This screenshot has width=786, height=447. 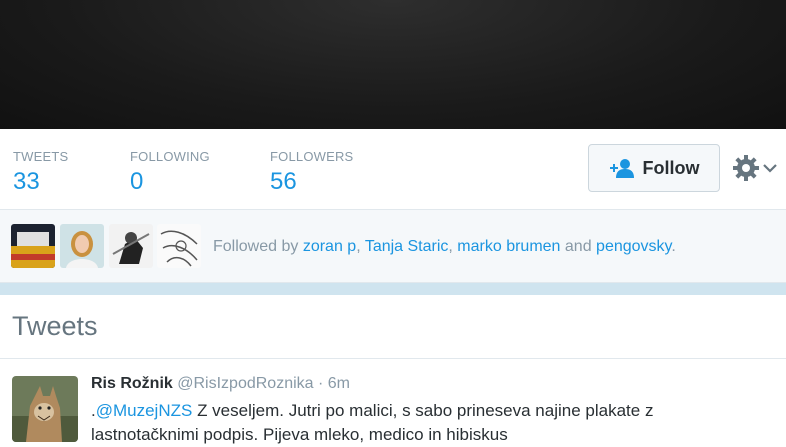 What do you see at coordinates (312, 156) in the screenshot?
I see `stat-followers-label: FOLLOWERS` at bounding box center [312, 156].